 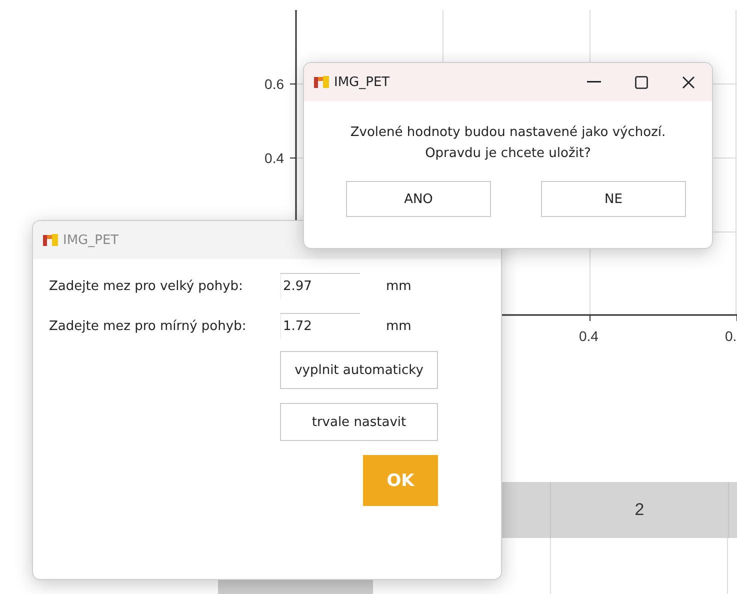 What do you see at coordinates (359, 422) in the screenshot?
I see `action-button: trvale nastavit` at bounding box center [359, 422].